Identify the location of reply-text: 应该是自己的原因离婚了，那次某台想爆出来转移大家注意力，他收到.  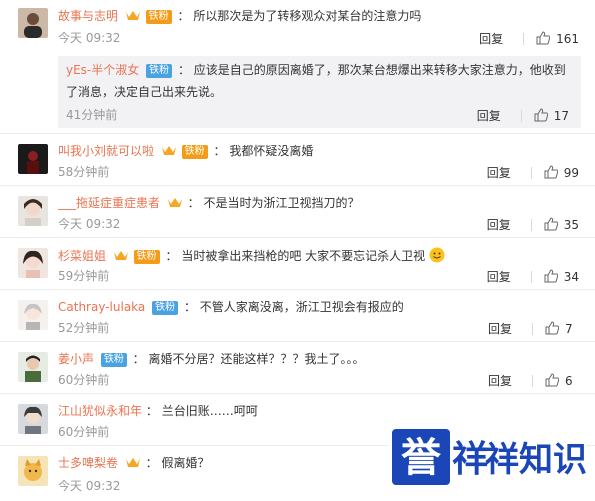
(379, 70).